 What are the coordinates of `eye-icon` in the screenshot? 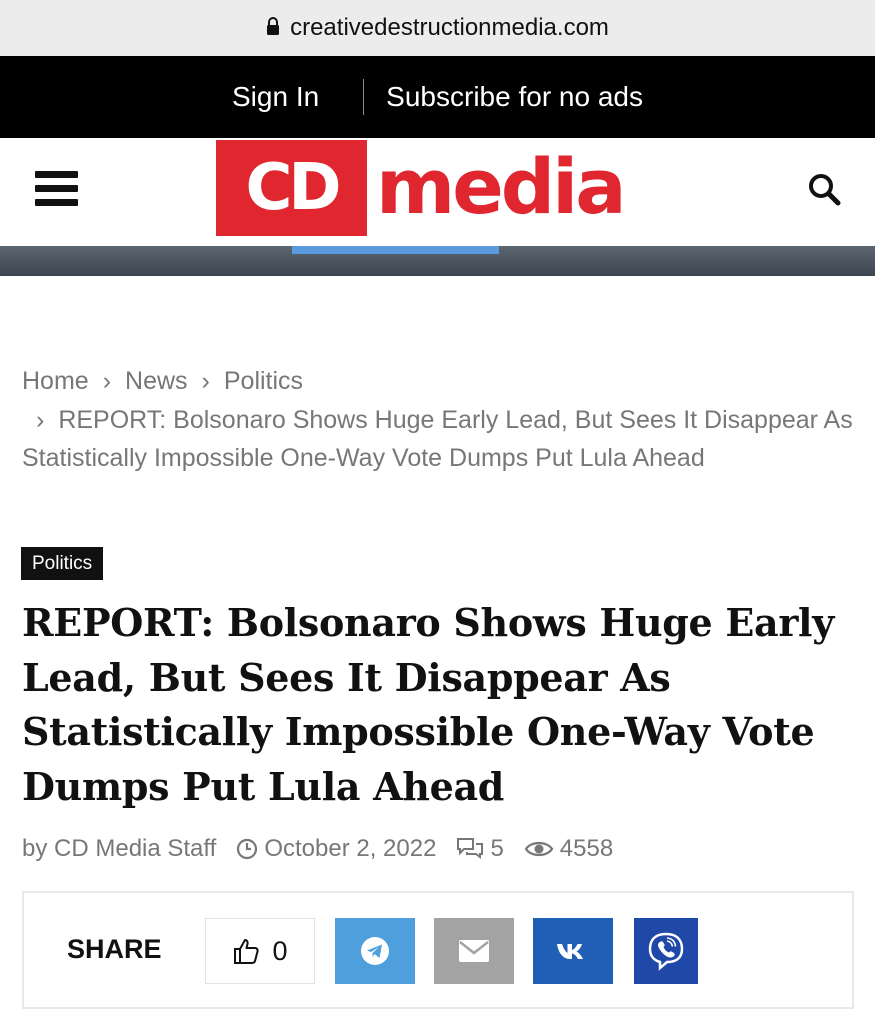 It's located at (539, 849).